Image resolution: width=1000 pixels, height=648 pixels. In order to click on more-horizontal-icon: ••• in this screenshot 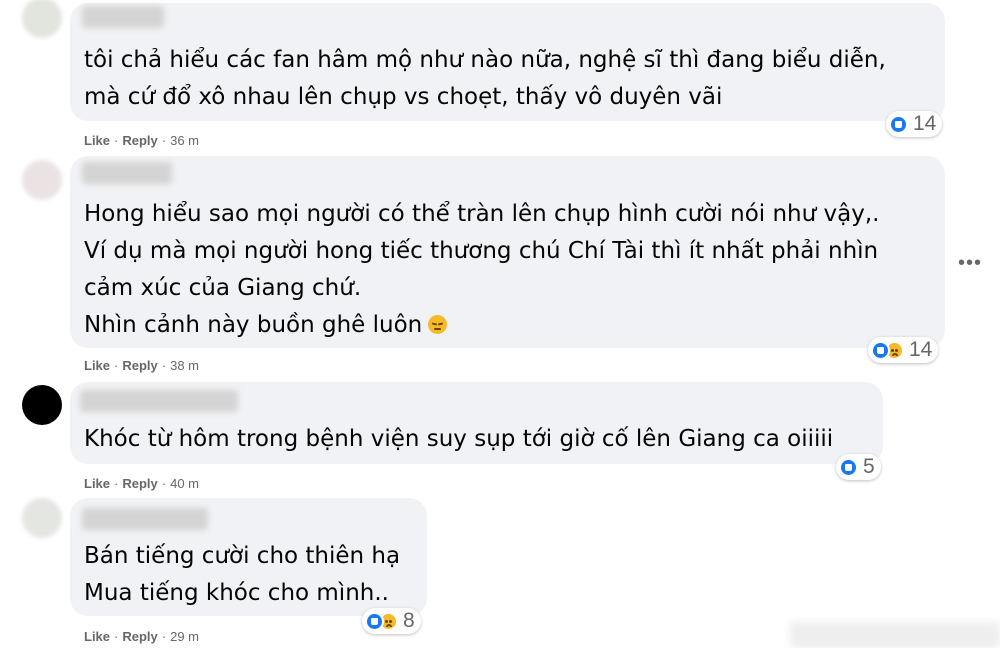, I will do `click(970, 263)`.